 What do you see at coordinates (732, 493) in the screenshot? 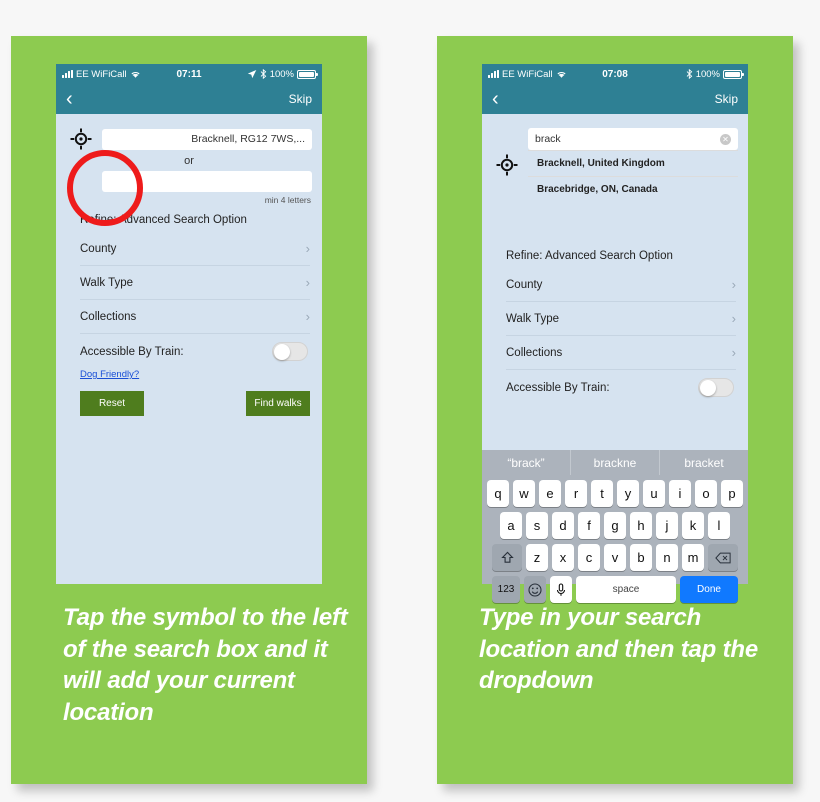
I see `key-p: p` at bounding box center [732, 493].